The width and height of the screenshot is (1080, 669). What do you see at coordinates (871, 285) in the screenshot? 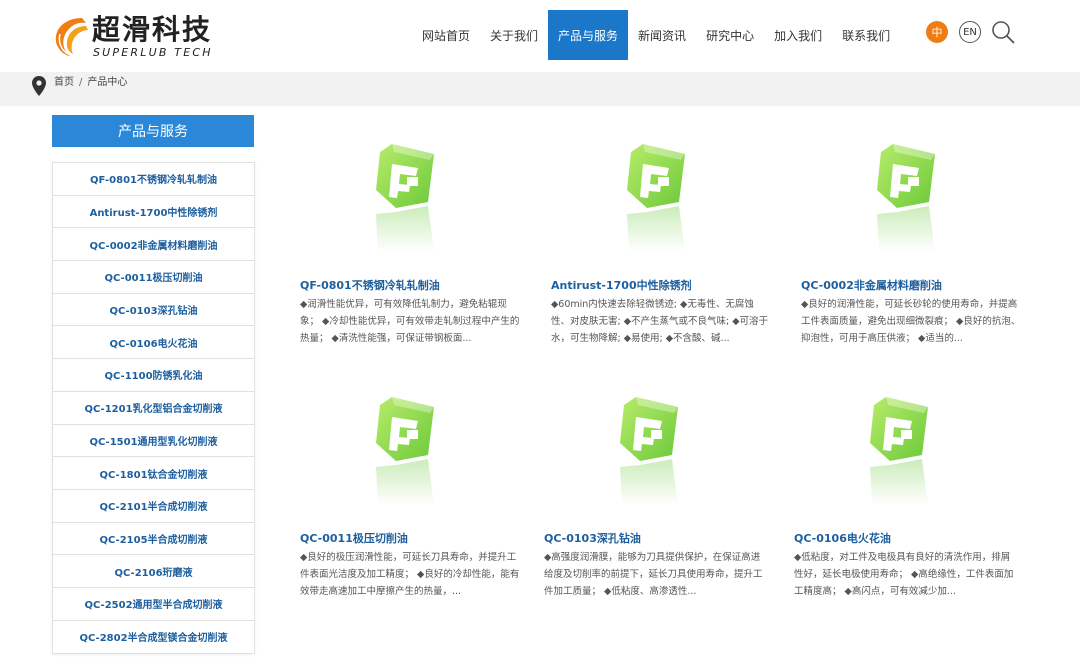
I see `product-title: QC-0002非金属材料磨削油` at bounding box center [871, 285].